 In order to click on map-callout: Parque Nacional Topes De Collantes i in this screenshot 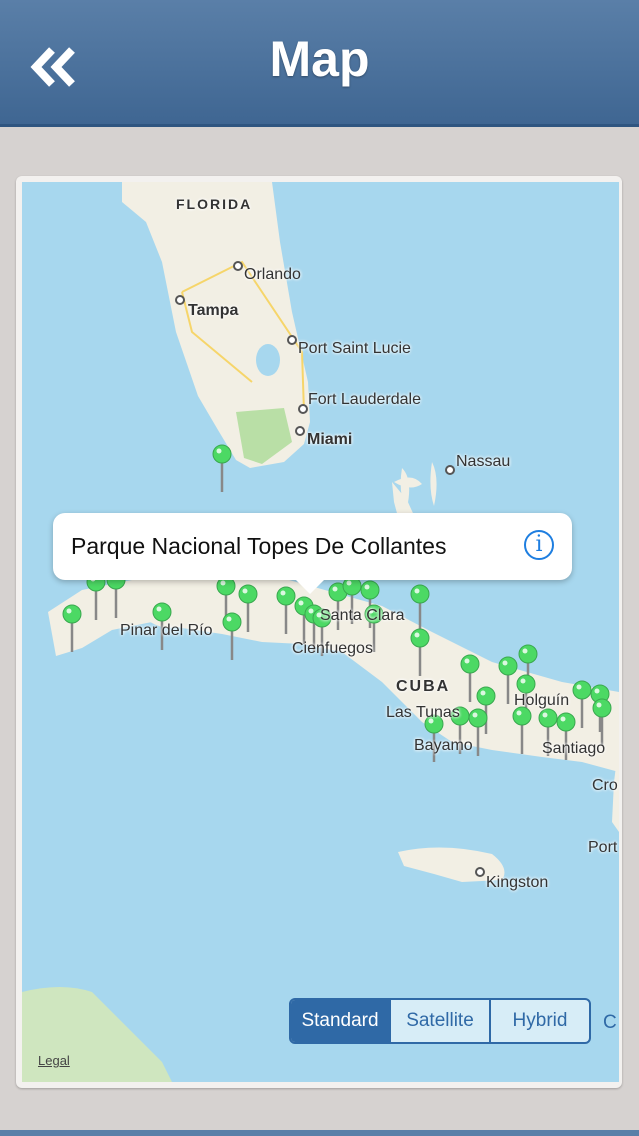, I will do `click(312, 553)`.